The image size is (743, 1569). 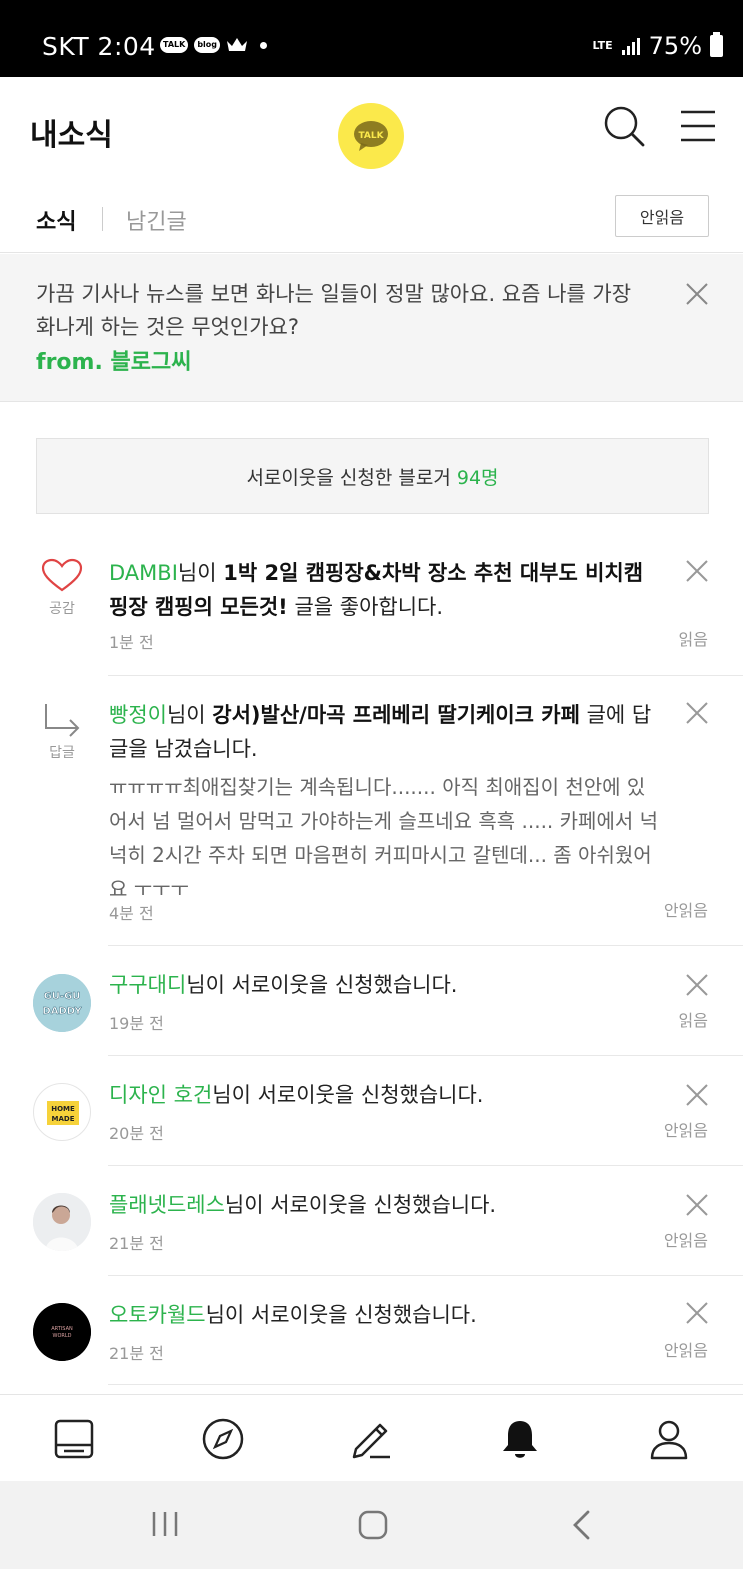 I want to click on user-name: 디자인 호건, so click(x=160, y=1095).